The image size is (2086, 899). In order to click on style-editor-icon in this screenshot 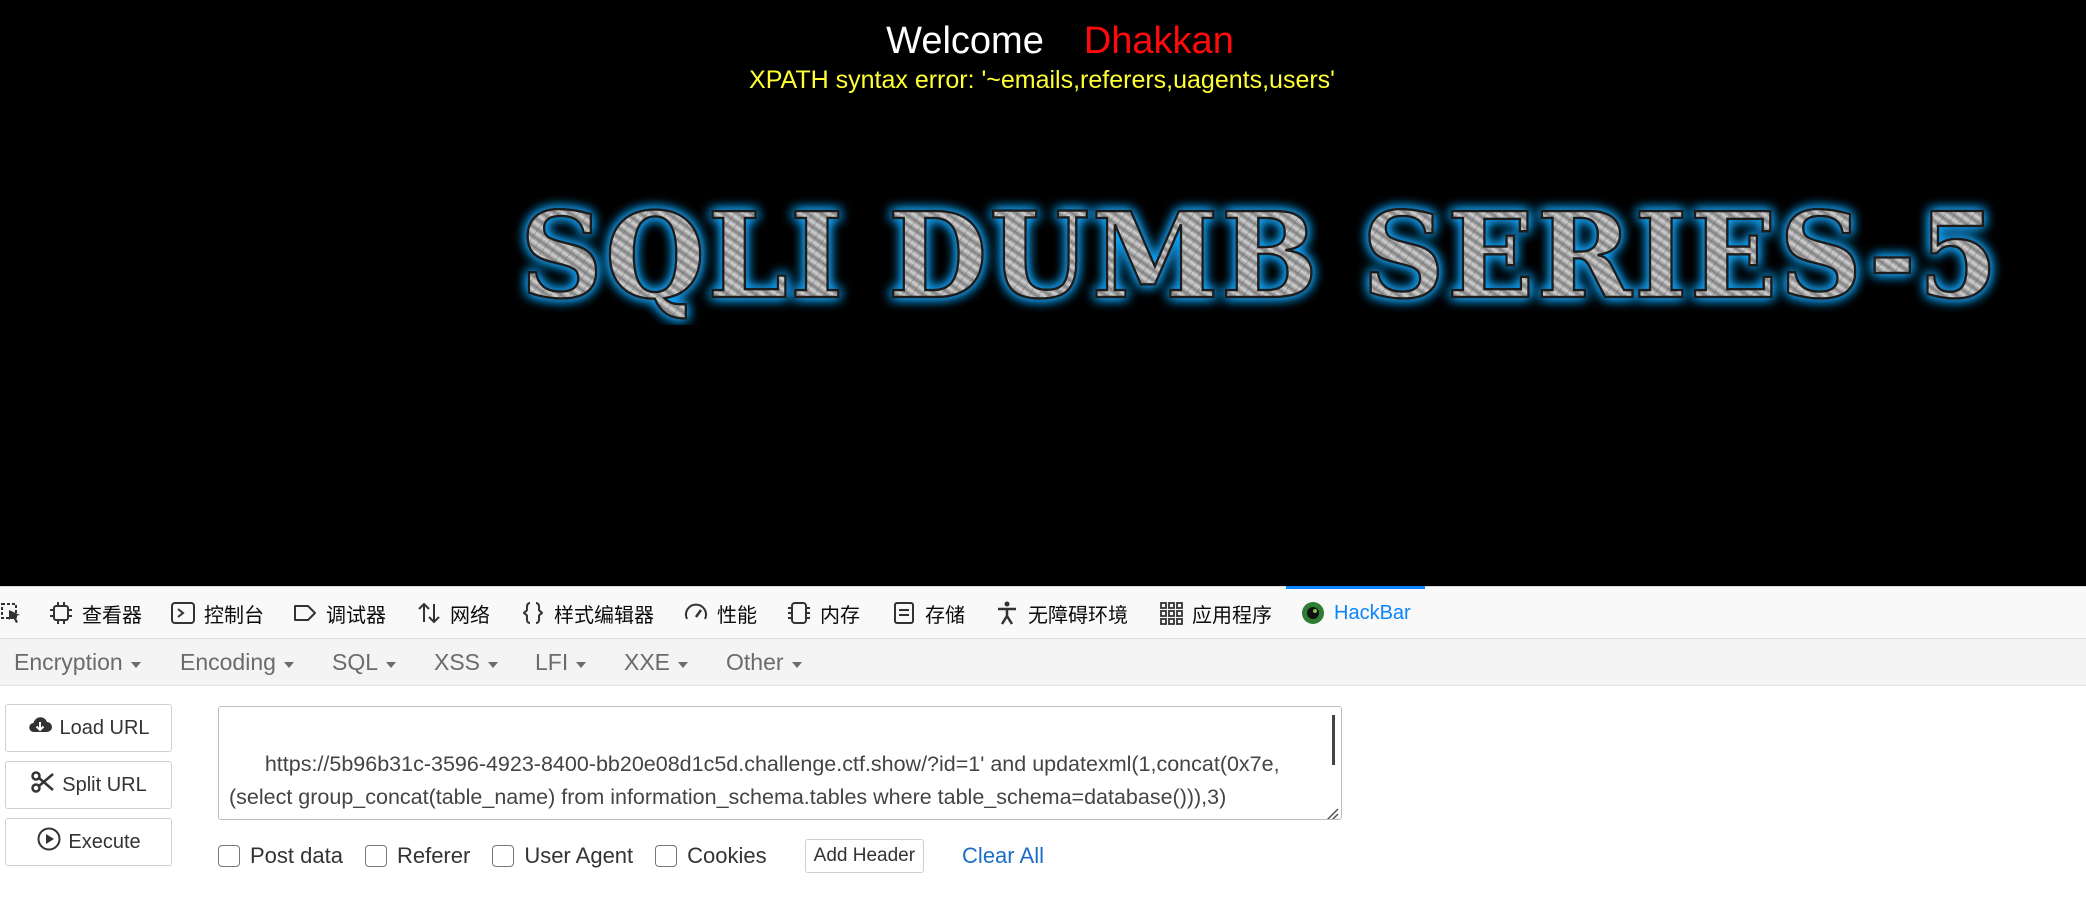, I will do `click(533, 613)`.